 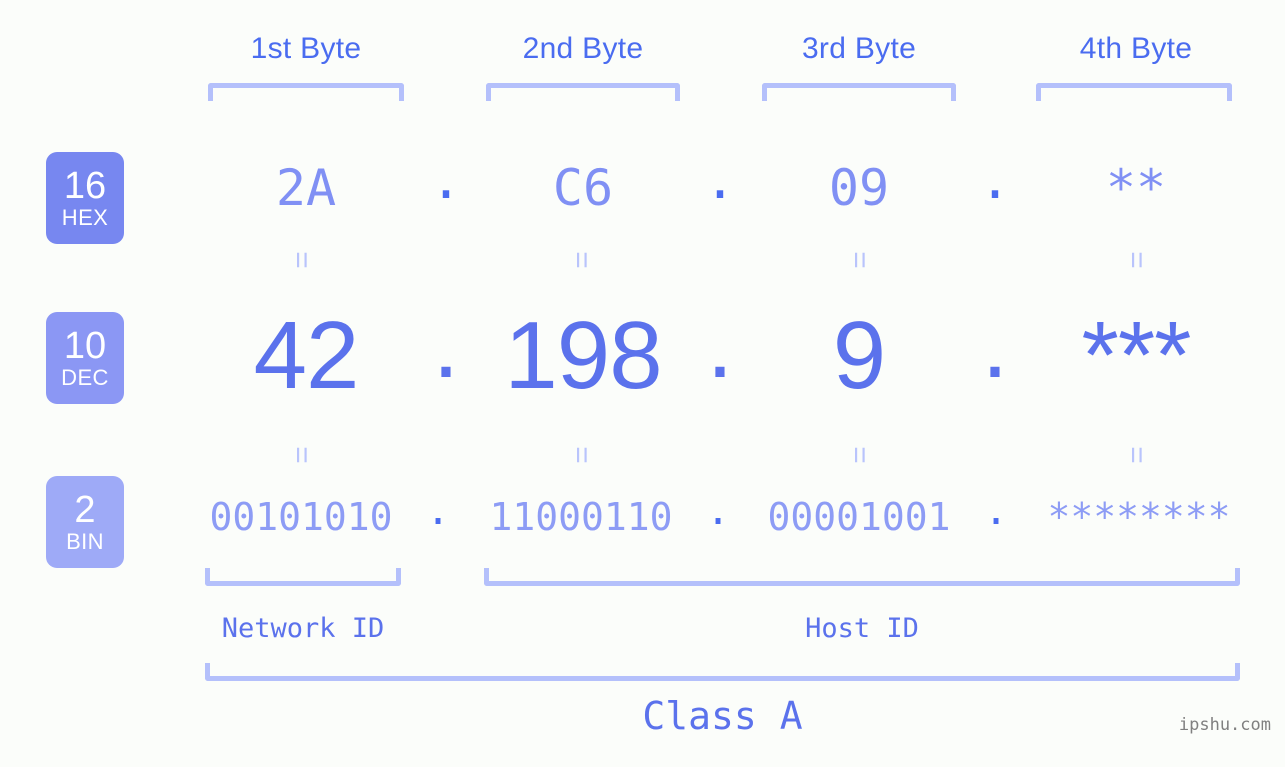 I want to click on base-badge-bin-number: 2, so click(x=85, y=510).